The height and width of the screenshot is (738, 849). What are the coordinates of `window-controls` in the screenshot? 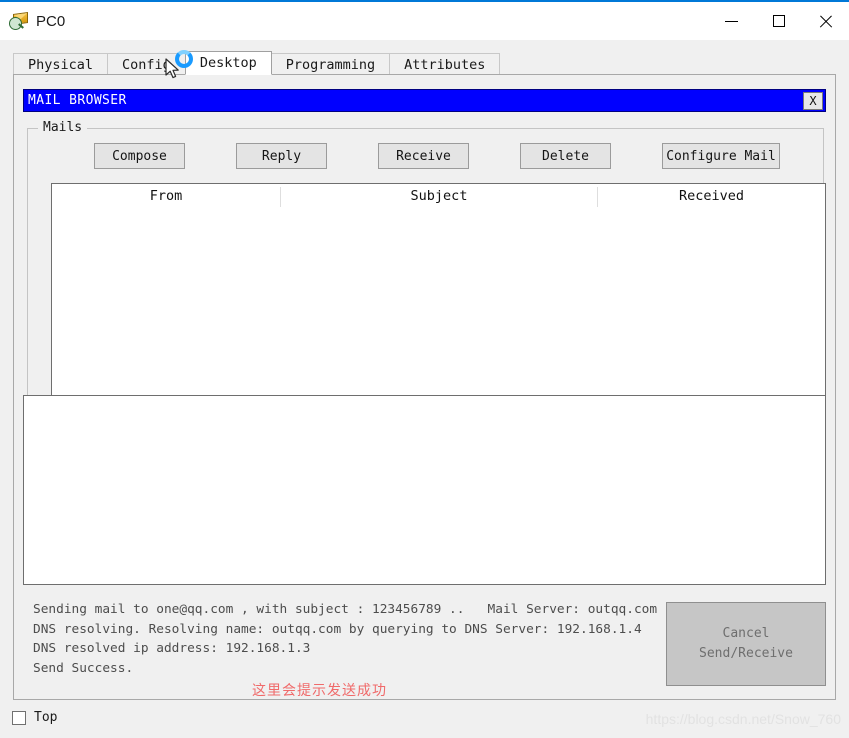 It's located at (778, 21).